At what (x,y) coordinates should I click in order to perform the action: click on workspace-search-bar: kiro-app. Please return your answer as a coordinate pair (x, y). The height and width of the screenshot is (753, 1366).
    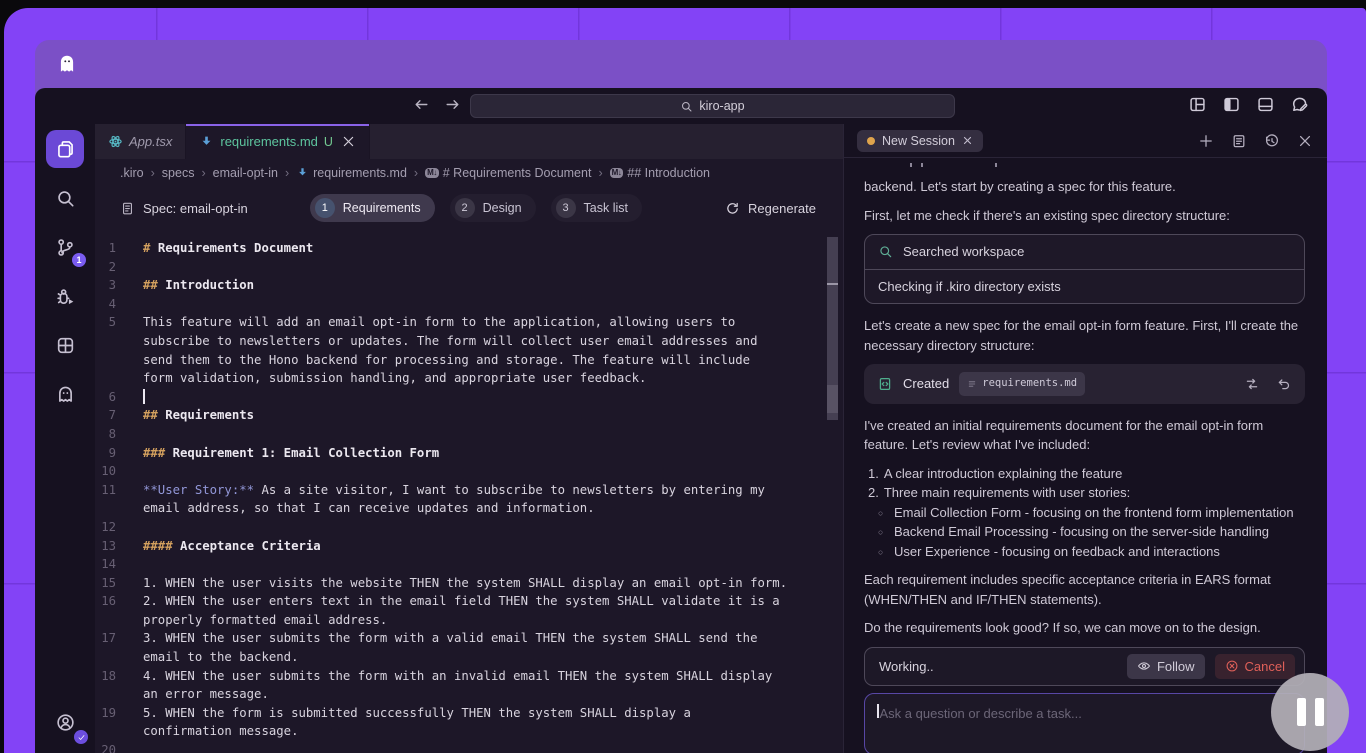
    Looking at the image, I should click on (712, 106).